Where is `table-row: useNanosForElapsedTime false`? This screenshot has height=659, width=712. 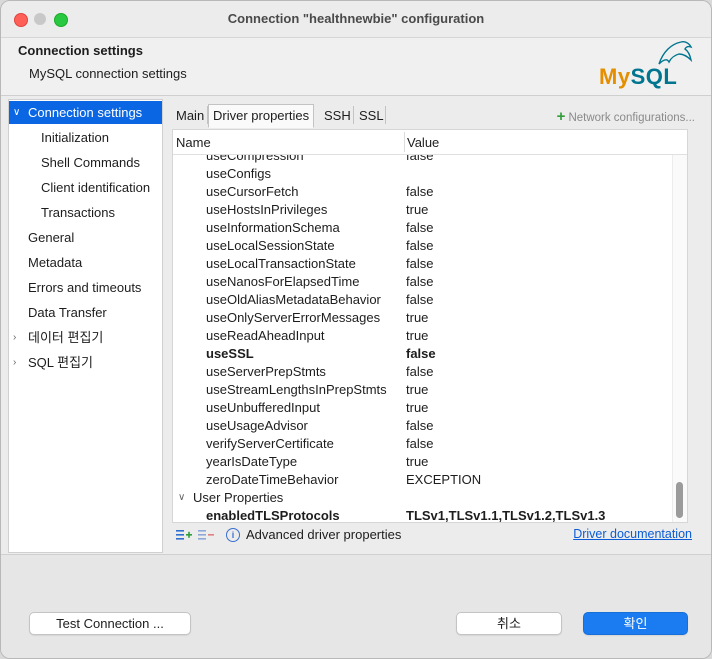 table-row: useNanosForElapsedTime false is located at coordinates (422, 282).